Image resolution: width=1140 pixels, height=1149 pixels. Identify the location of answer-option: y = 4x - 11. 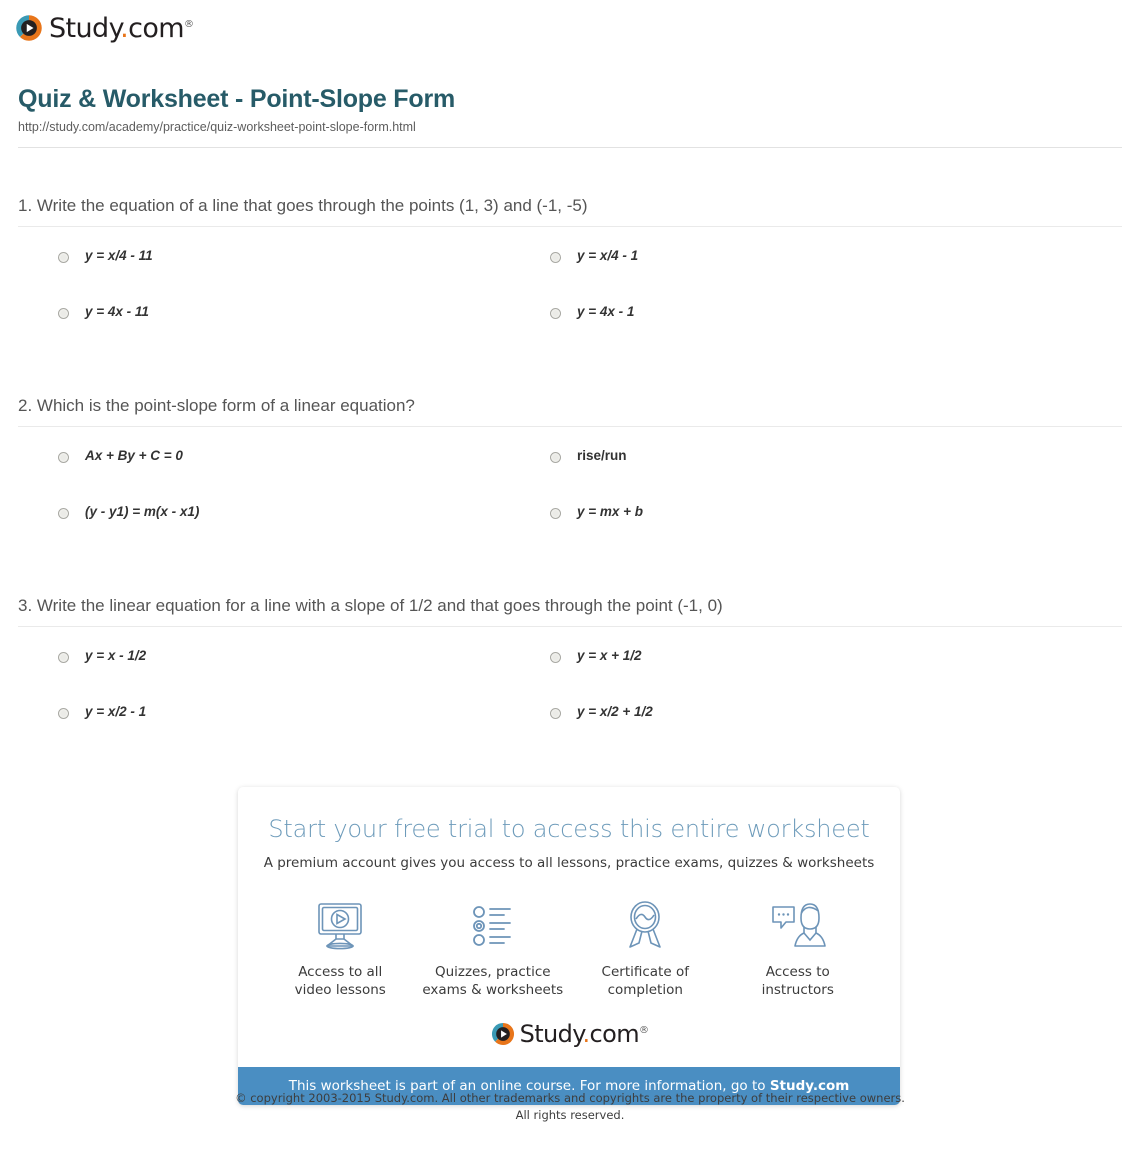
(103, 312).